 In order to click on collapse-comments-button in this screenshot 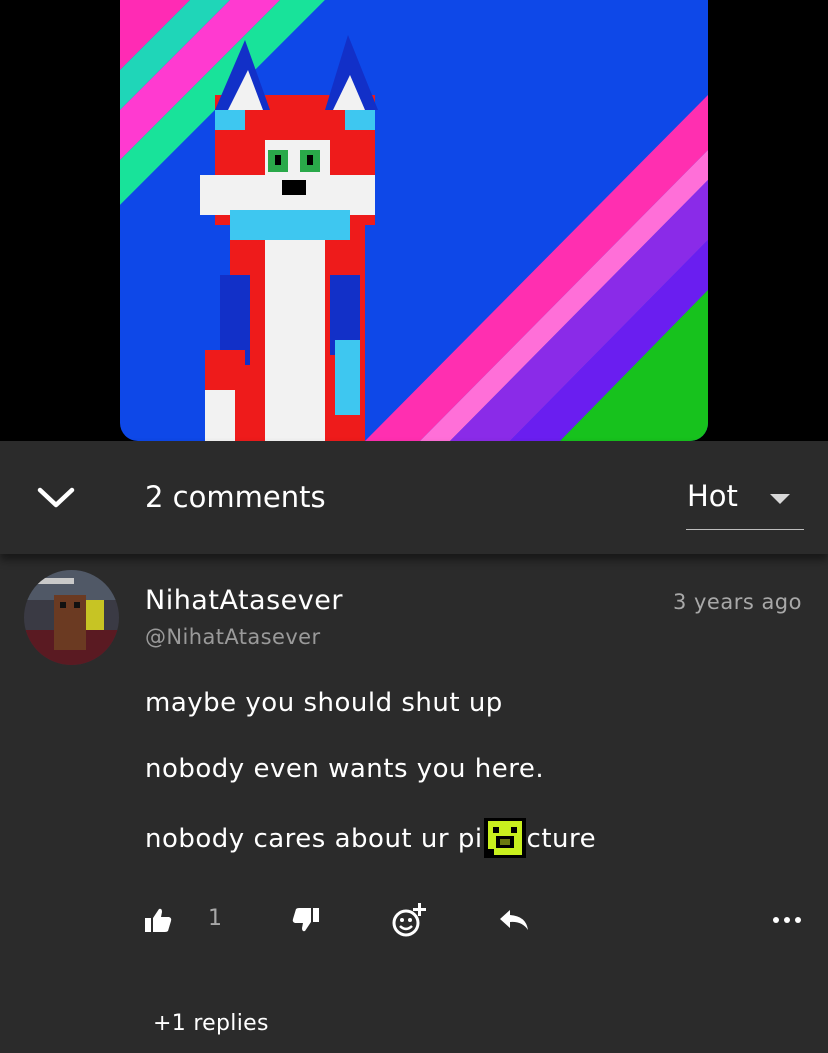, I will do `click(56, 499)`.